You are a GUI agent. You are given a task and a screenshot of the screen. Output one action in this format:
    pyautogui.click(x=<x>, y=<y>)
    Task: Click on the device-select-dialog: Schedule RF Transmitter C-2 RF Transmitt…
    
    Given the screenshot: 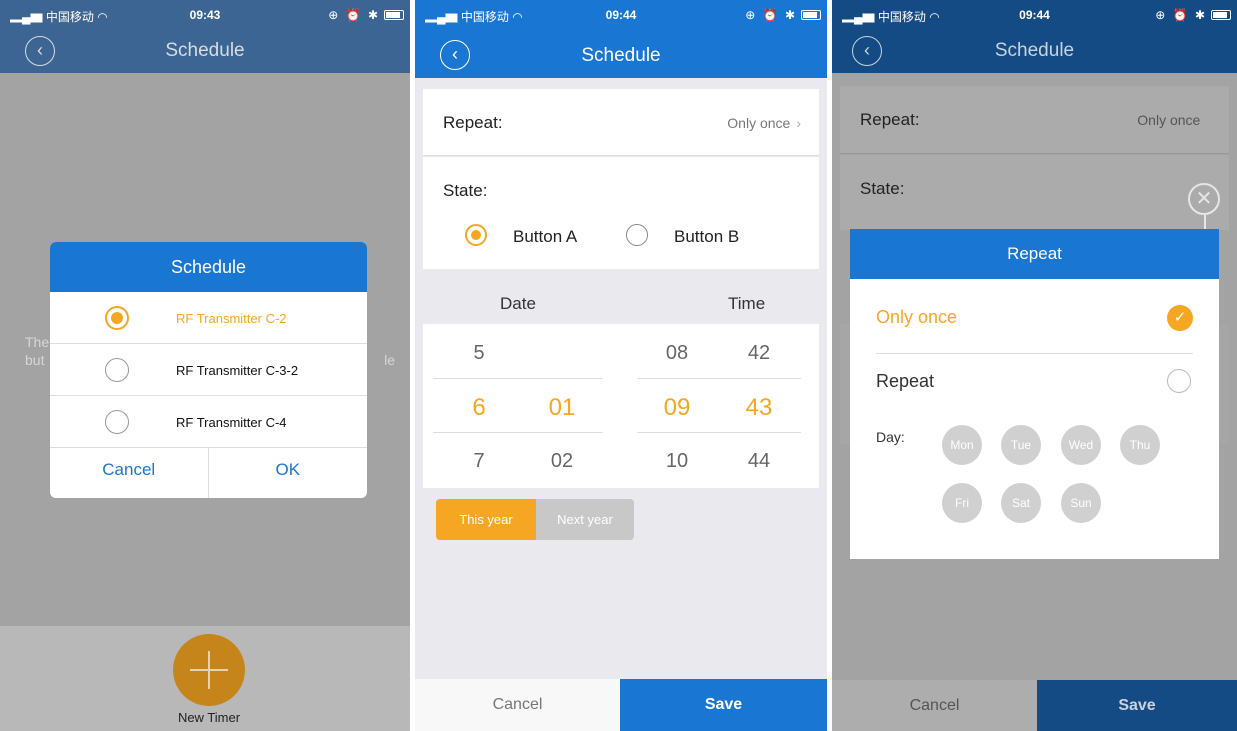 What is the action you would take?
    pyautogui.click(x=208, y=370)
    